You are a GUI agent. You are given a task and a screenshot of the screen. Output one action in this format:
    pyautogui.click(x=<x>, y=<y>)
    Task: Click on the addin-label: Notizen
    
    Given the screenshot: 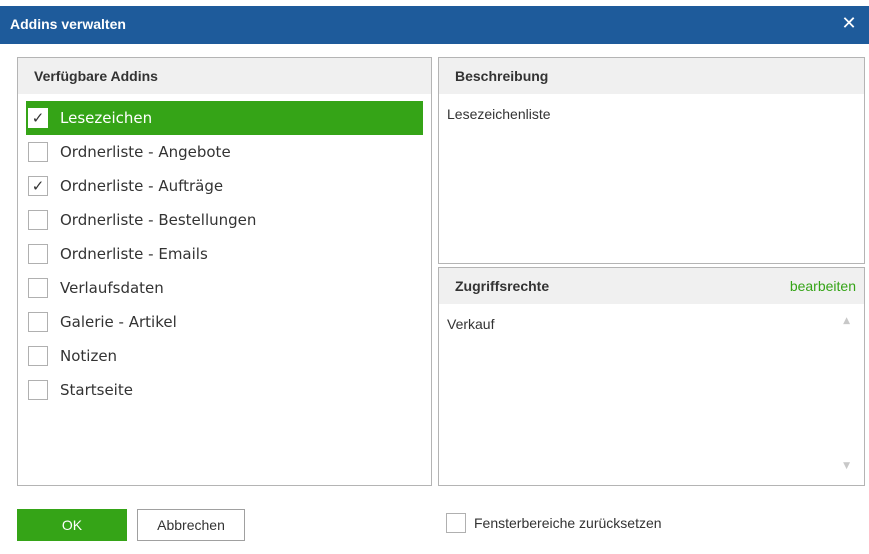 What is the action you would take?
    pyautogui.click(x=89, y=356)
    